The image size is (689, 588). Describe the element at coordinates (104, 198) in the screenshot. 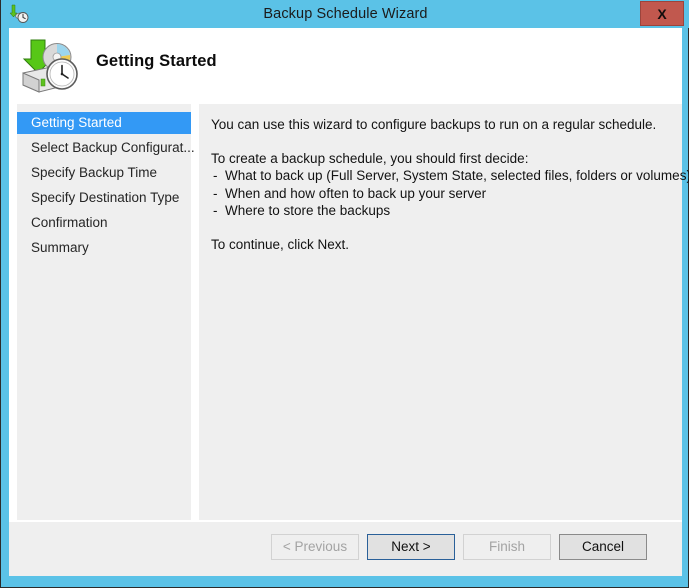

I see `sidebar-item-specify-destination-type: Specify Destination Type` at that location.